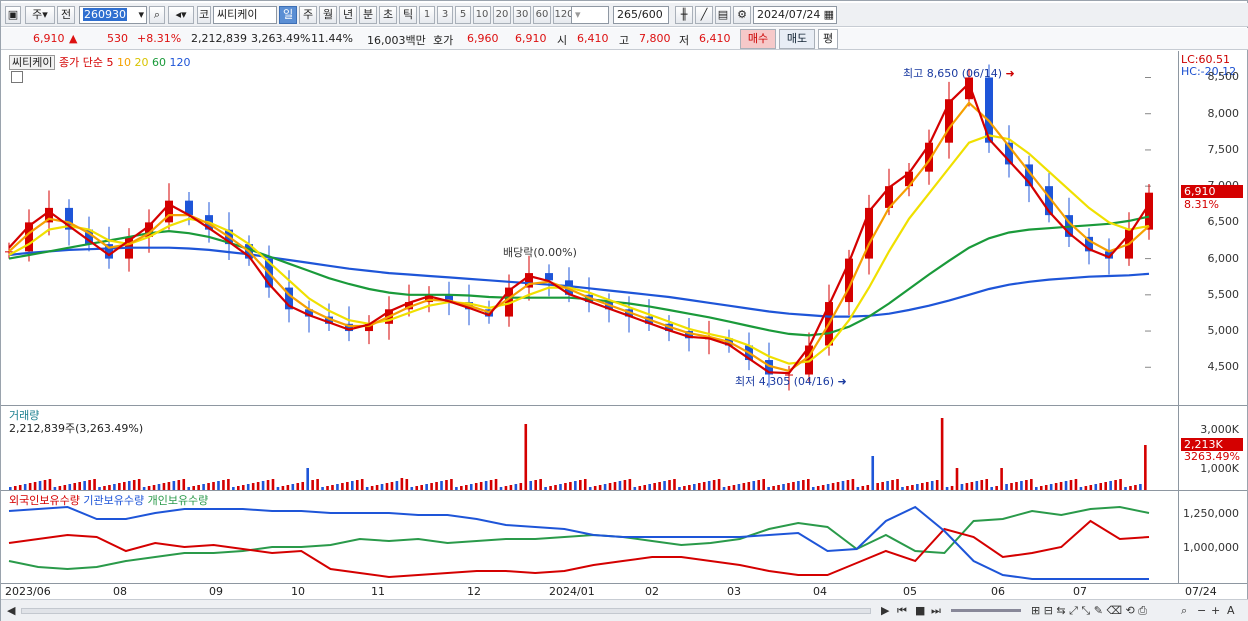 Image resolution: width=1248 pixels, height=621 pixels. I want to click on market-label: 주, so click(37, 14).